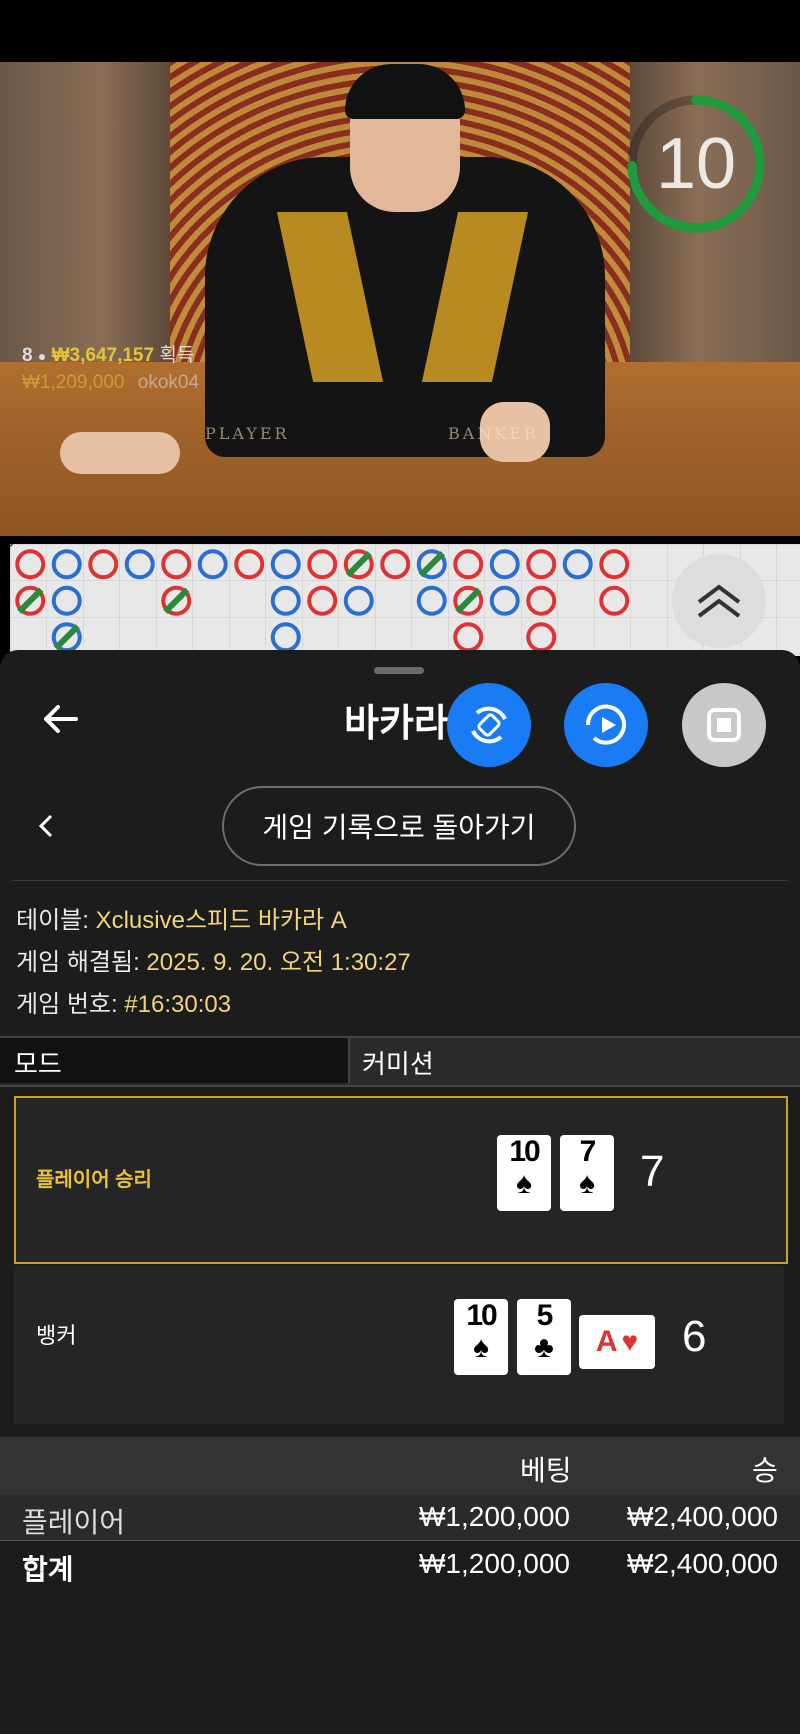 Image resolution: width=800 pixels, height=1734 pixels. What do you see at coordinates (702, 1516) in the screenshot?
I see `bets-row-win: ₩2,400,000` at bounding box center [702, 1516].